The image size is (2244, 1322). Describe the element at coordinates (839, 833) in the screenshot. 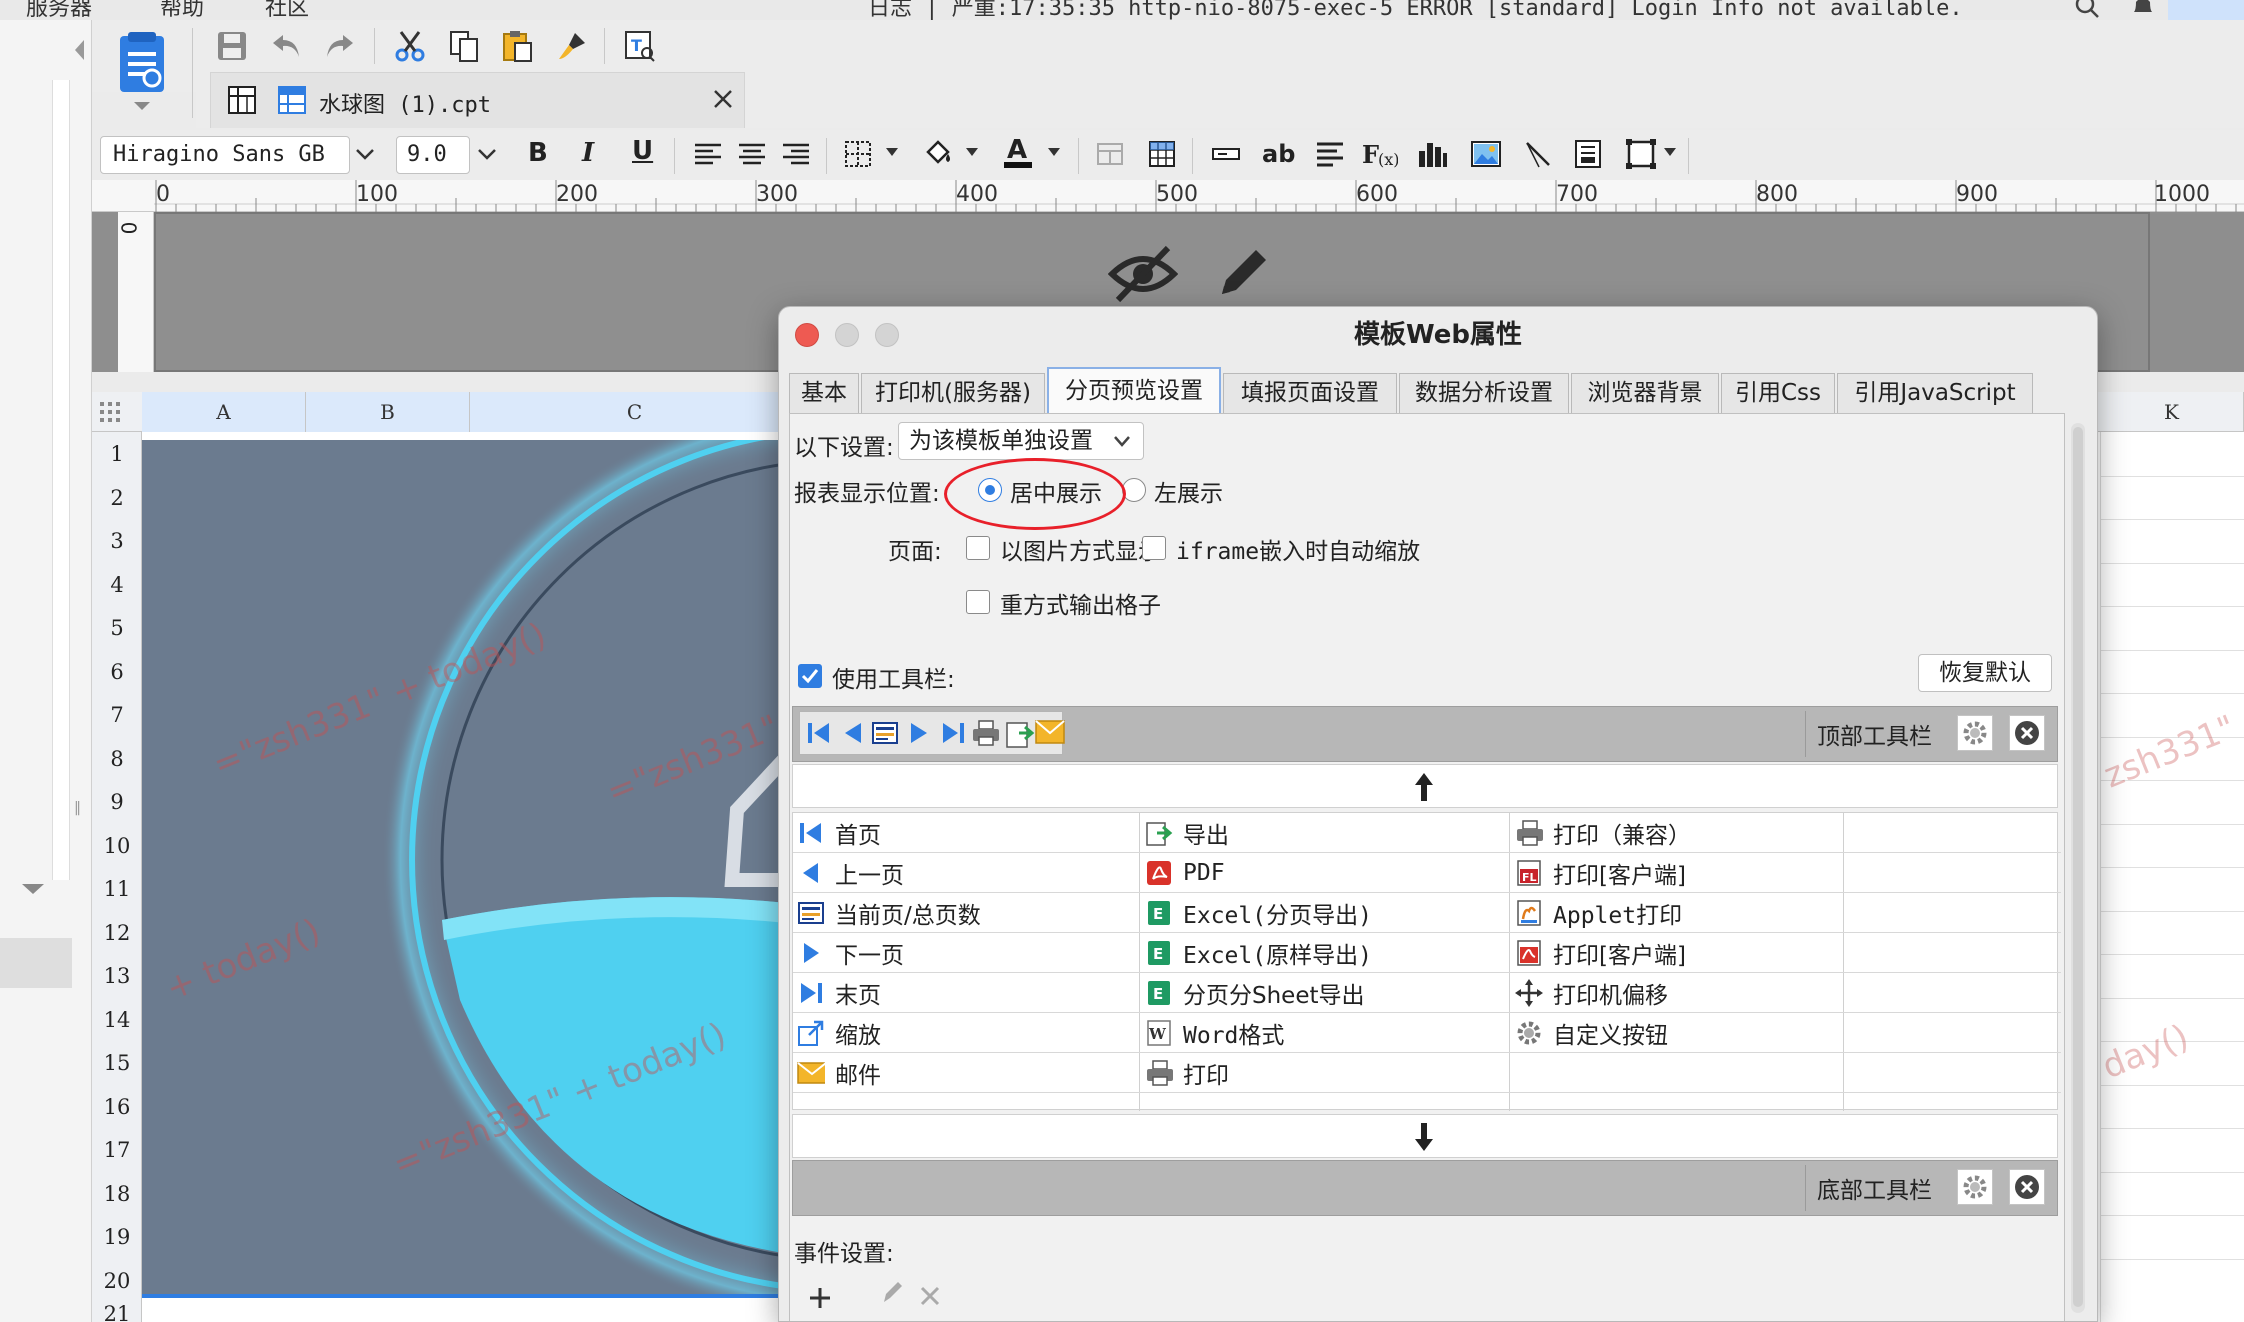

I see `list-item: 首页` at that location.